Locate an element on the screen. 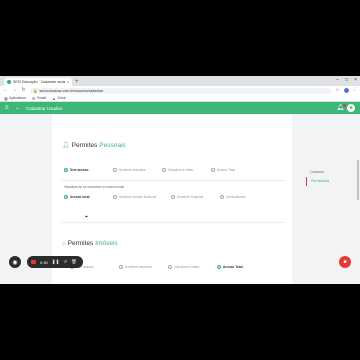  back-icon: ← is located at coordinates (19, 108).